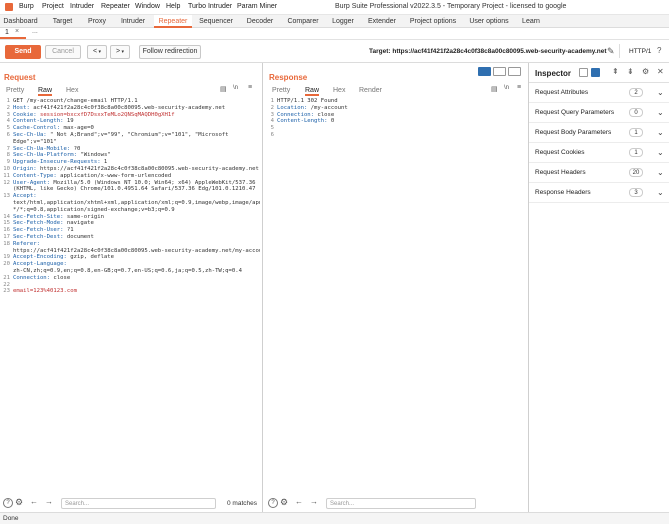  I want to click on next-request-button: > ▾, so click(120, 52).